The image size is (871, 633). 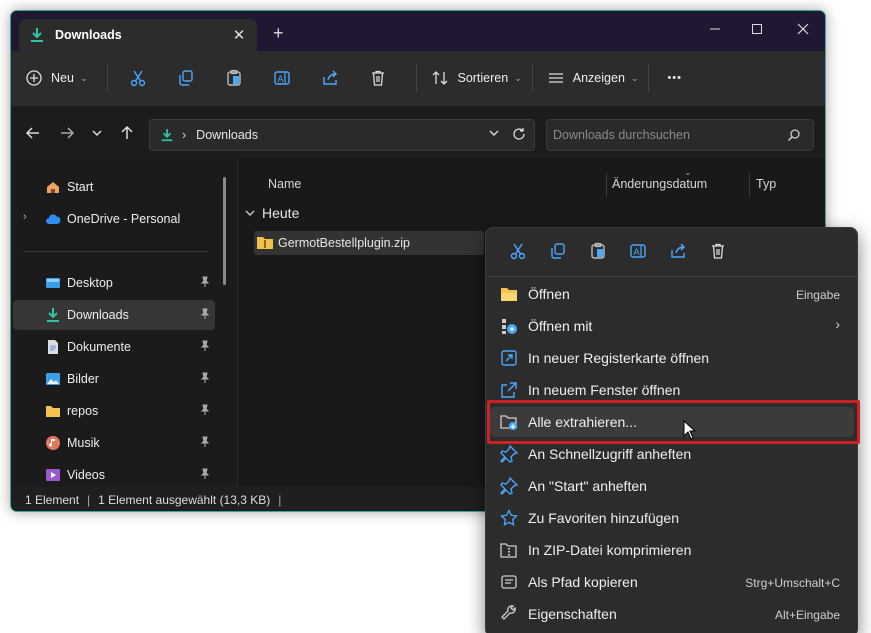 What do you see at coordinates (509, 582) in the screenshot?
I see `copy-path-icon` at bounding box center [509, 582].